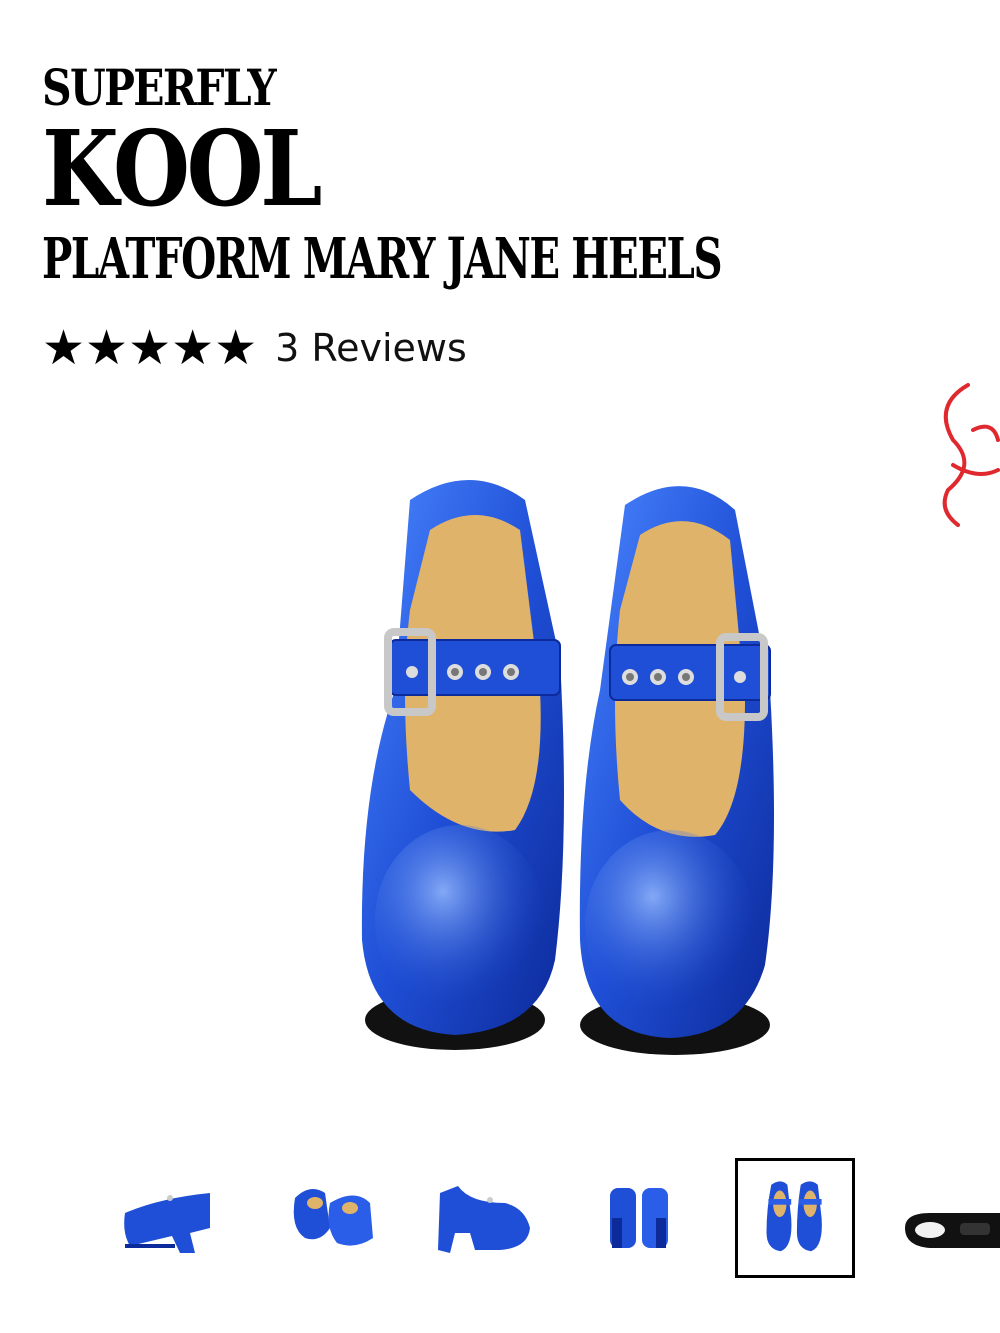 The image size is (1000, 1333). What do you see at coordinates (182, 168) in the screenshot?
I see `product-name: KOOL` at bounding box center [182, 168].